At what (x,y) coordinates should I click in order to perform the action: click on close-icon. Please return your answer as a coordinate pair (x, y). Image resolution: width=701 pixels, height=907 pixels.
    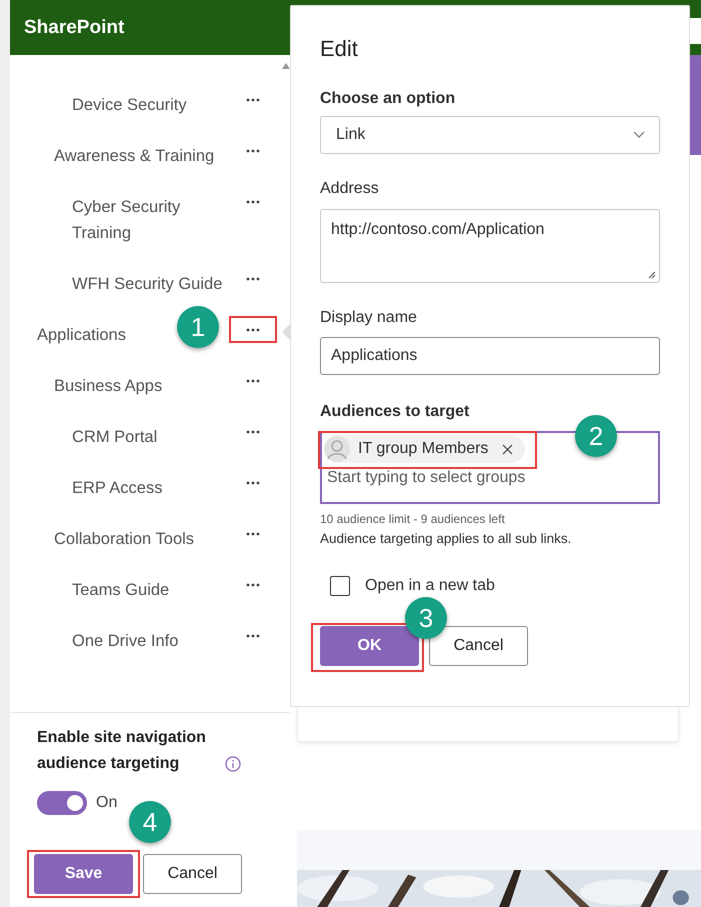
    Looking at the image, I should click on (508, 449).